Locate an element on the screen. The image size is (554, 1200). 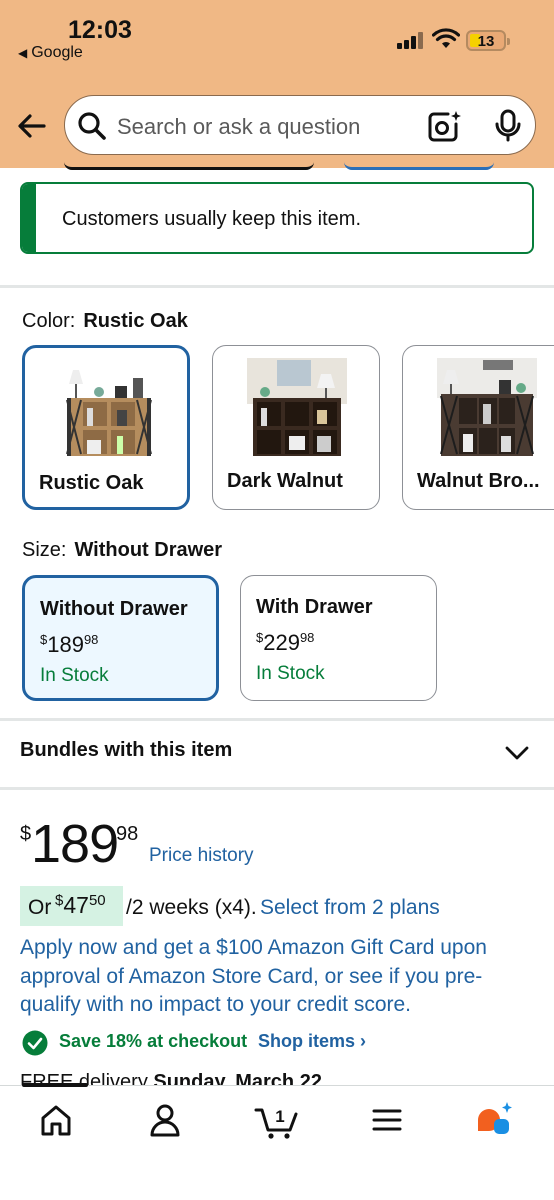
shop-items-link: Shop items › is located at coordinates (312, 1041).